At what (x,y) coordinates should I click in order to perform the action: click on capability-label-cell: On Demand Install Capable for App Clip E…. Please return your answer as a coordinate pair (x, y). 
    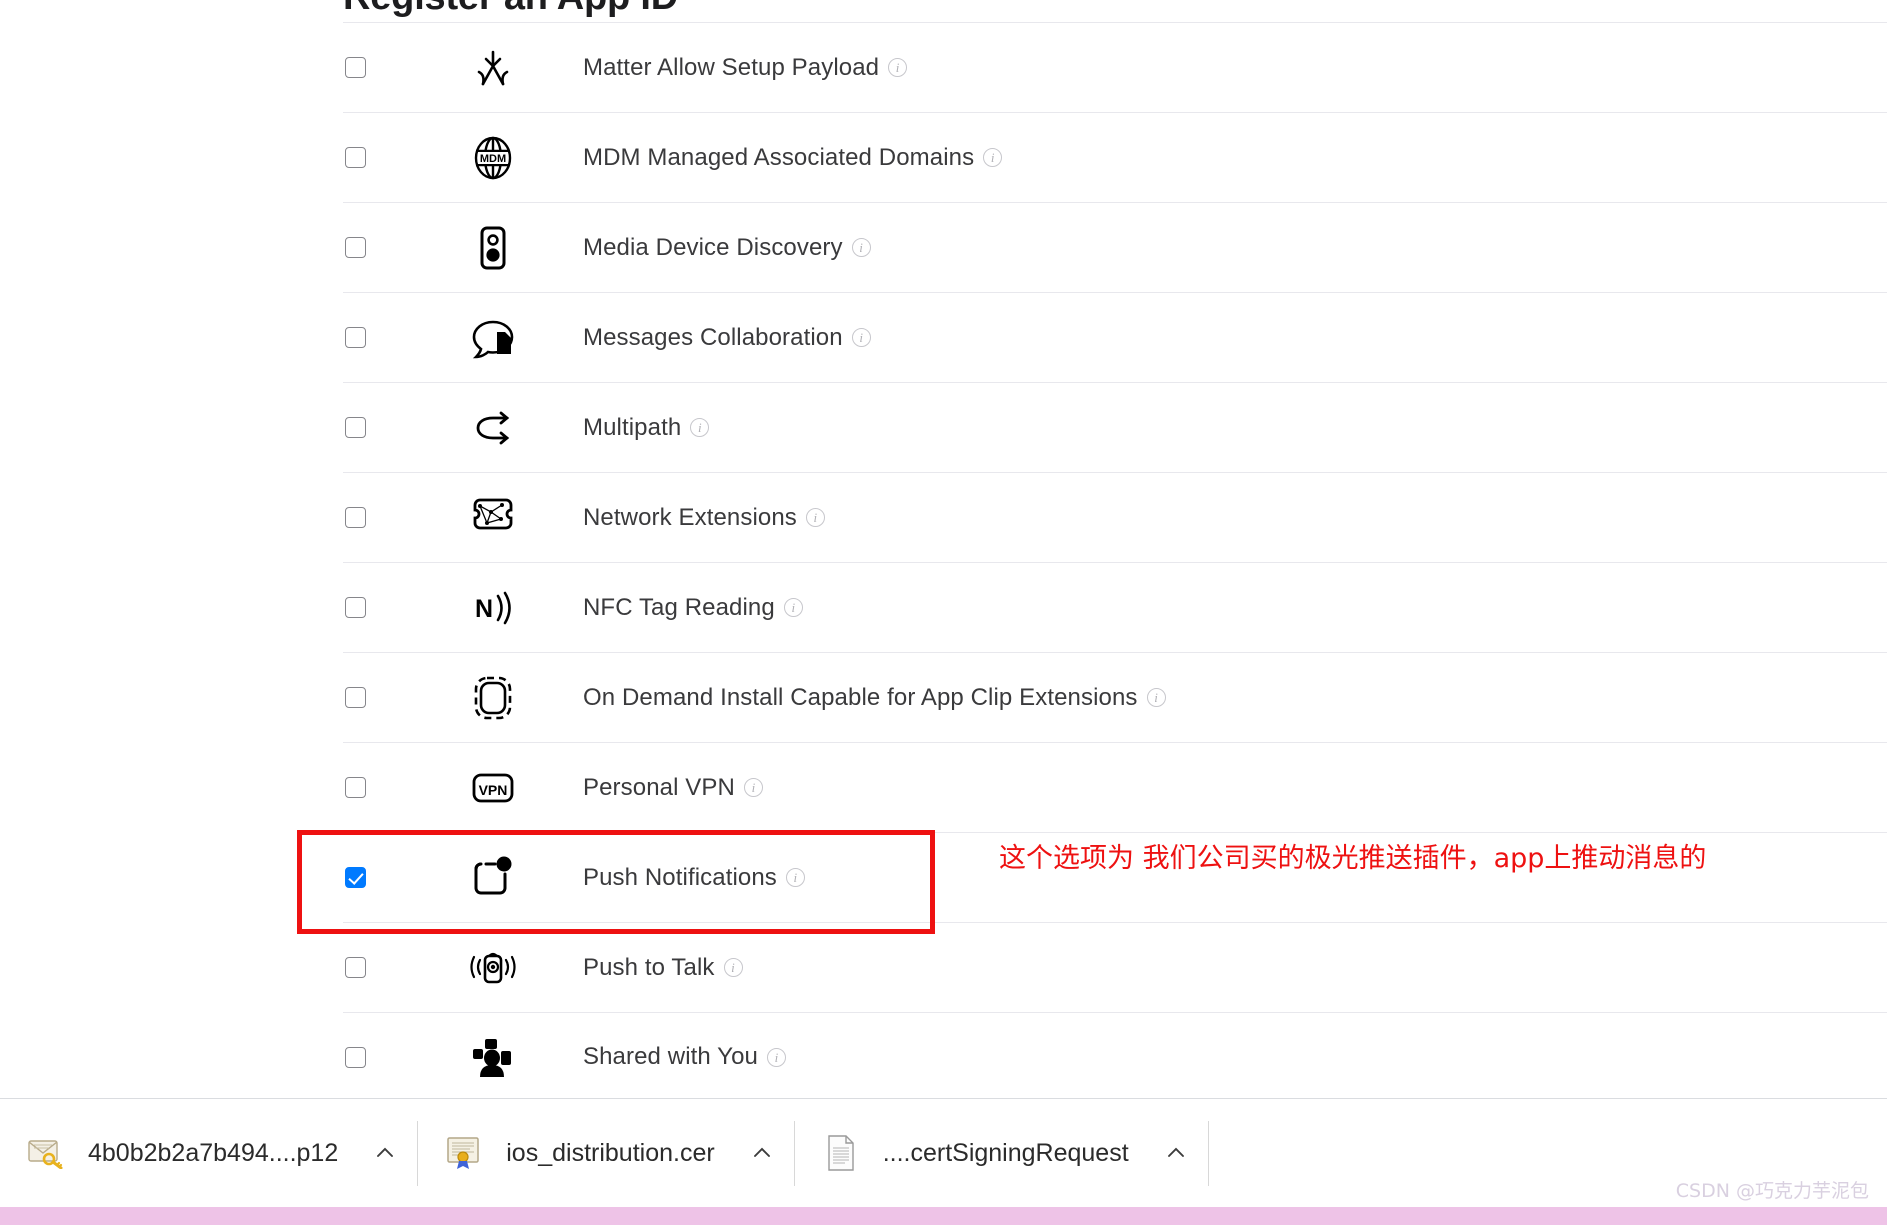
    Looking at the image, I should click on (1235, 698).